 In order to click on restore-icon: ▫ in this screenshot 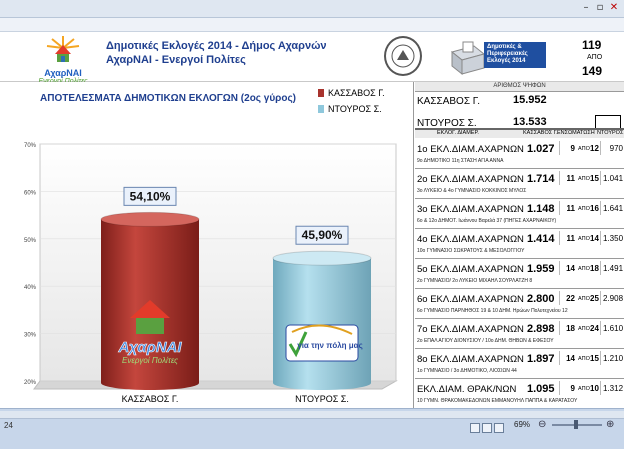, I will do `click(600, 8)`.